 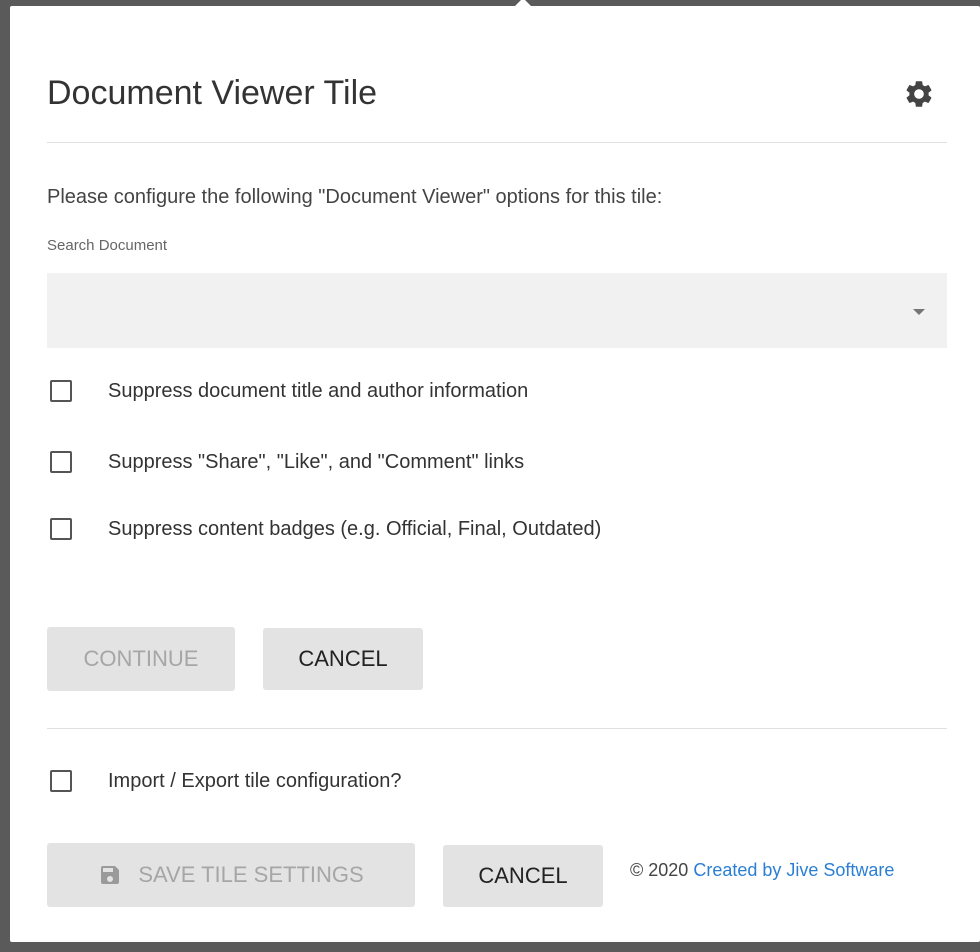 I want to click on save-tile-settings-label: SAVE TILE SETTINGS, so click(x=251, y=874).